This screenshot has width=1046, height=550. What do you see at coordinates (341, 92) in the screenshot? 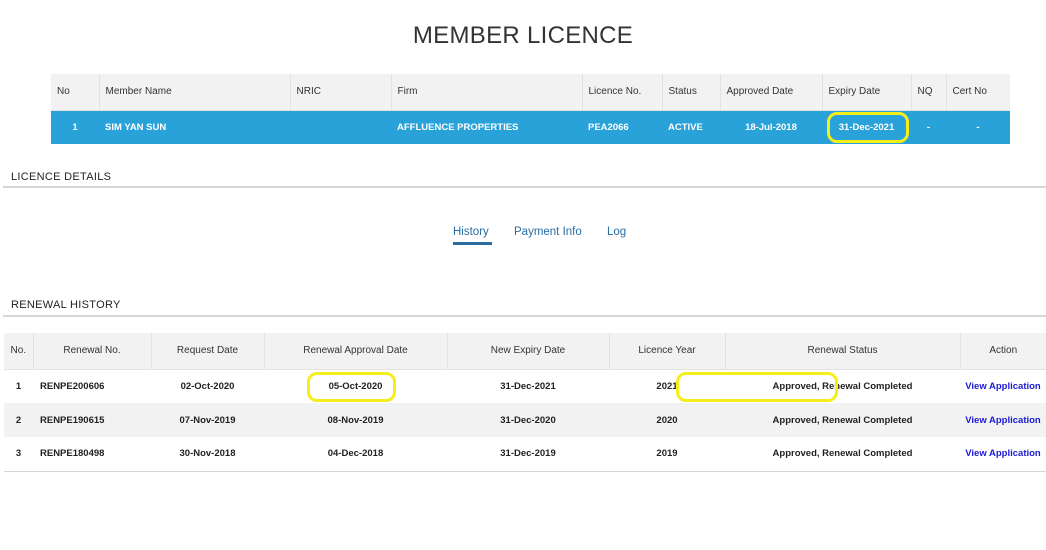
I see `col-header-nric: NRIC` at bounding box center [341, 92].